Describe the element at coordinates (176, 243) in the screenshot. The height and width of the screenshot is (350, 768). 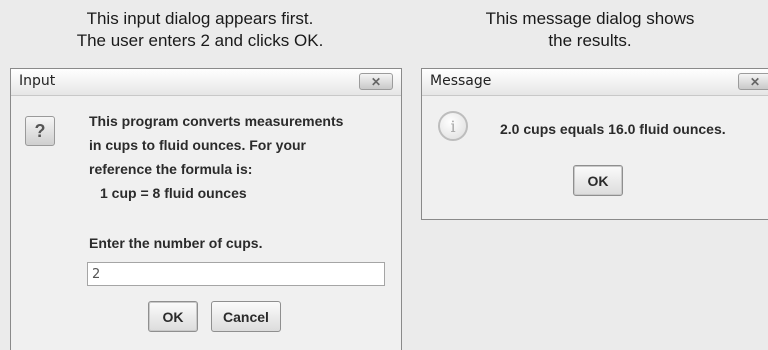
I see `cups-prompt-label: Enter the number of cups.` at that location.